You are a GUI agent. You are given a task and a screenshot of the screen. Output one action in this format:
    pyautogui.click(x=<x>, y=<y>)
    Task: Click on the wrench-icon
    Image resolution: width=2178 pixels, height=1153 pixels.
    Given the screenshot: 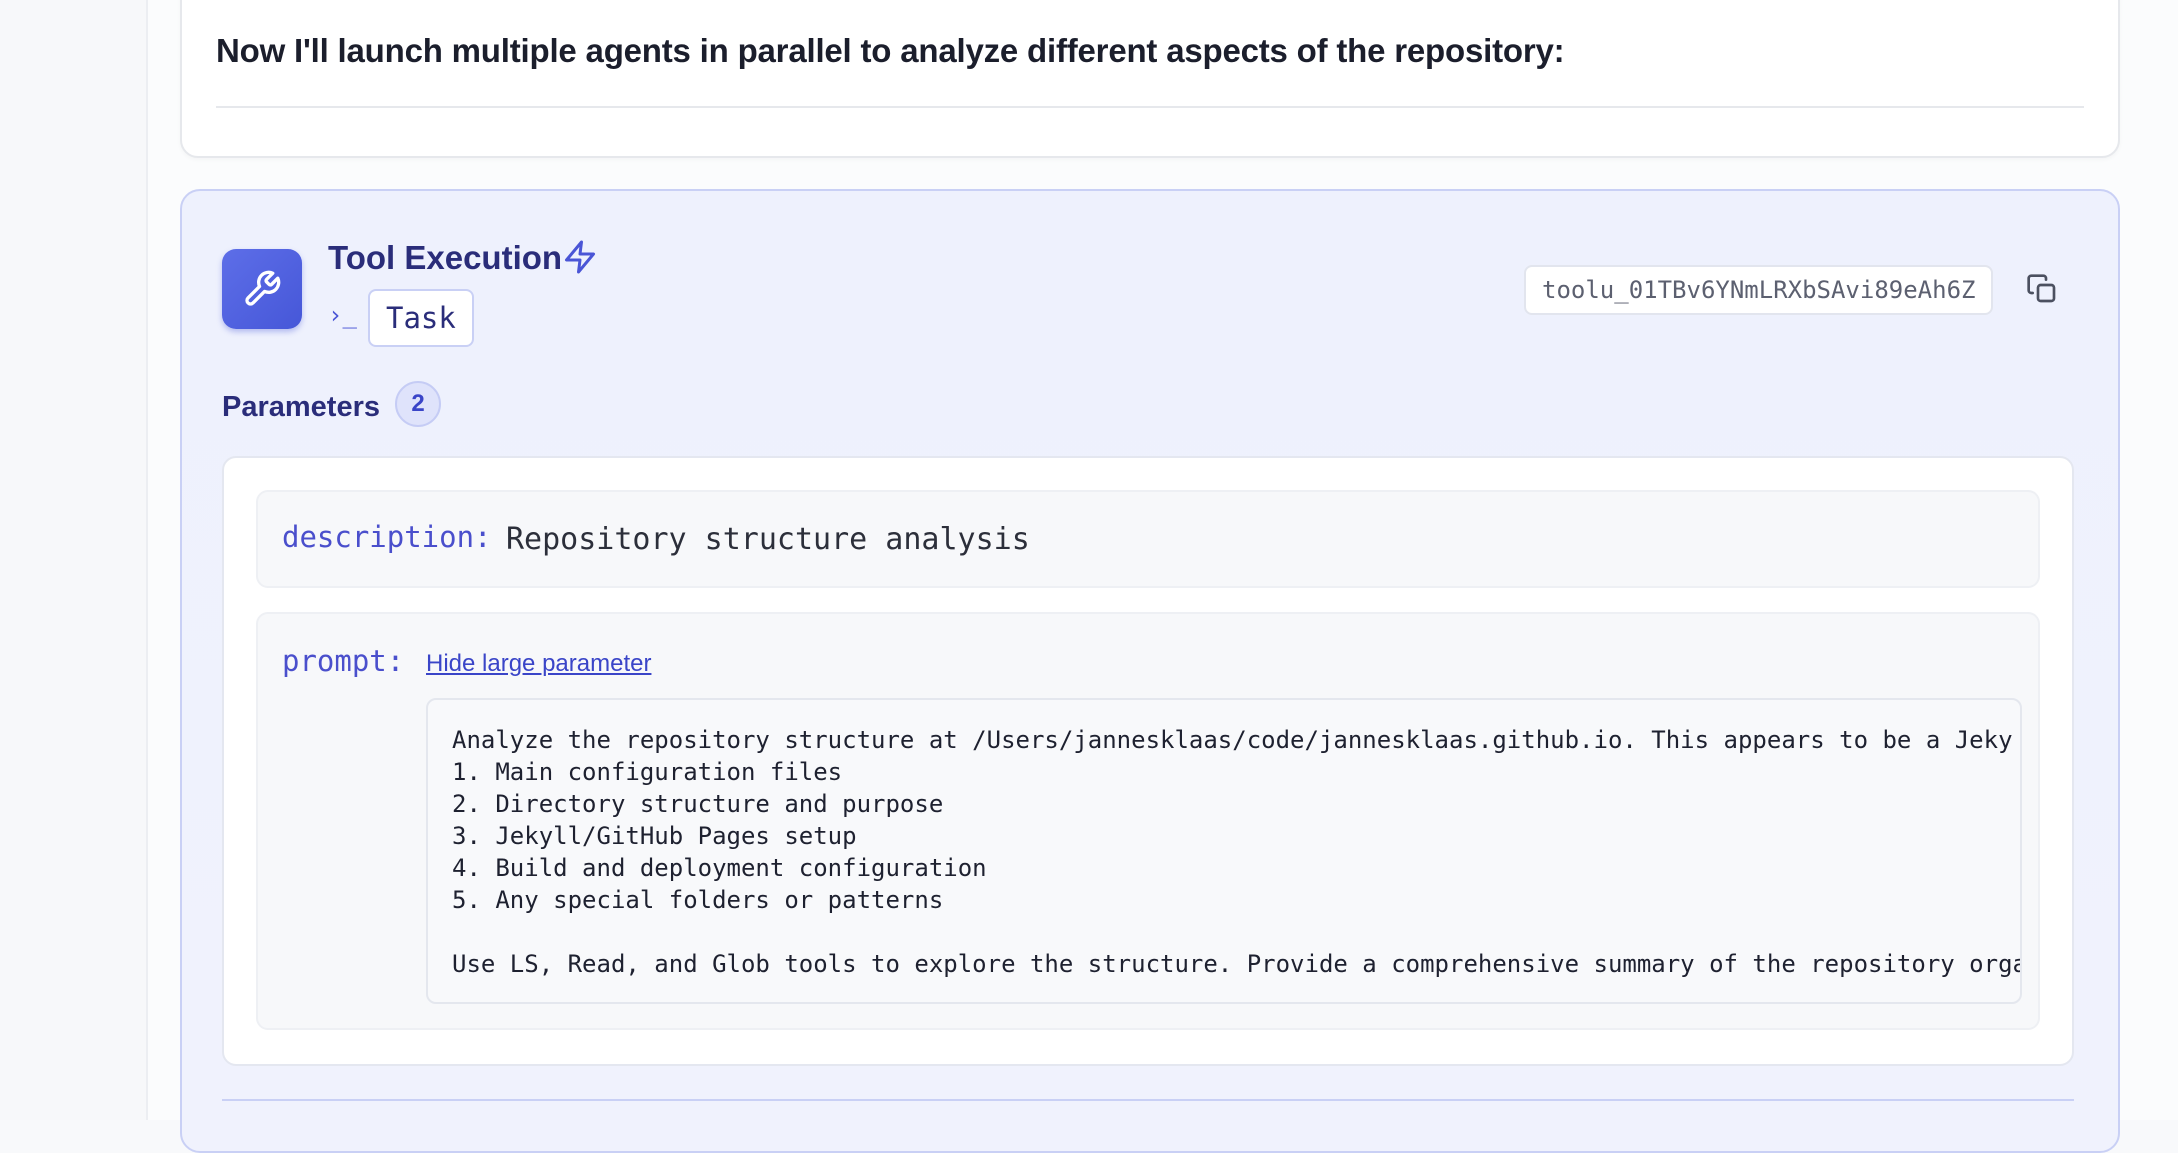 What is the action you would take?
    pyautogui.click(x=262, y=289)
    